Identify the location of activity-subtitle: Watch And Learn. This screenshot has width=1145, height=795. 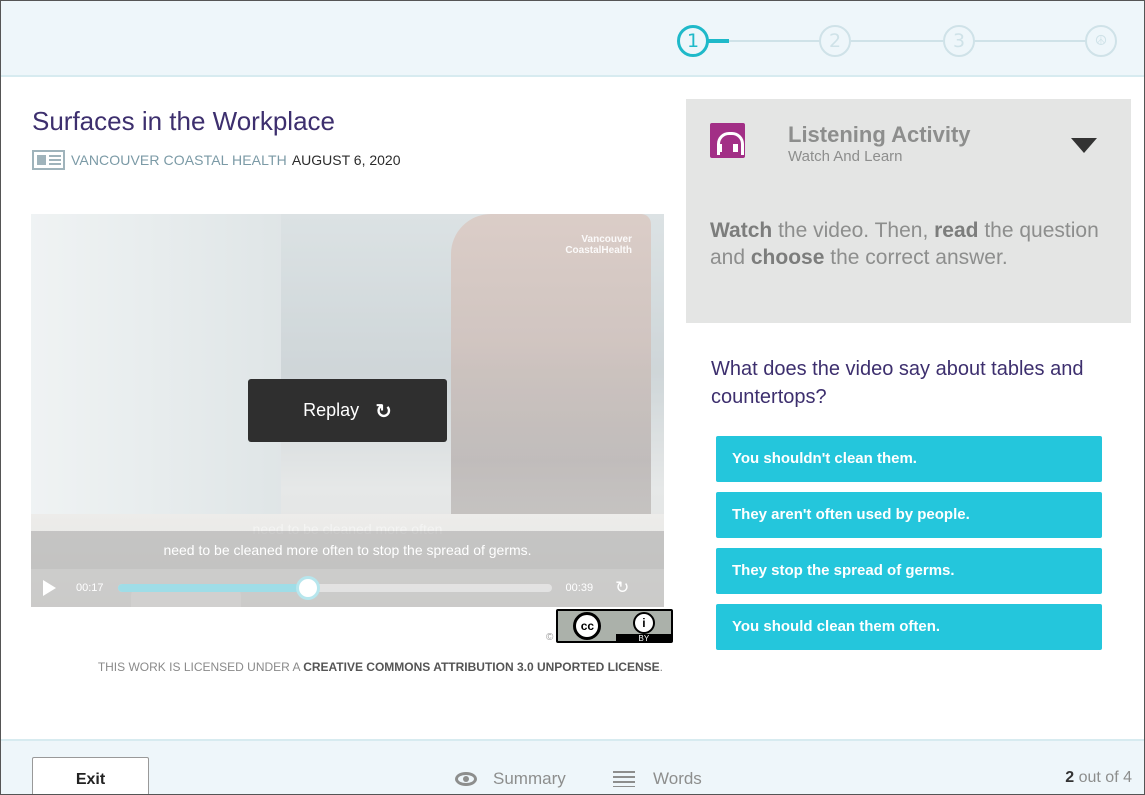
(845, 156).